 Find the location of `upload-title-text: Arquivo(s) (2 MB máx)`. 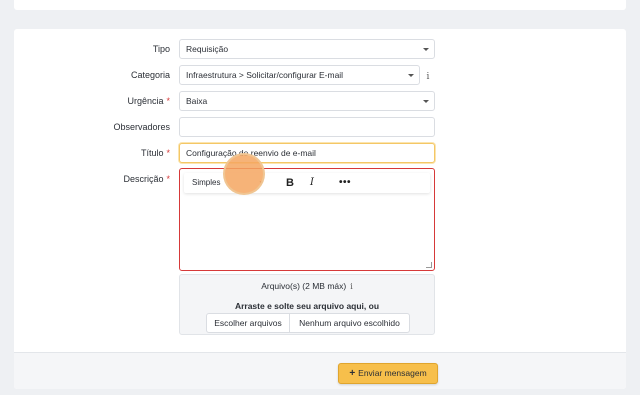

upload-title-text: Arquivo(s) (2 MB máx) is located at coordinates (304, 286).